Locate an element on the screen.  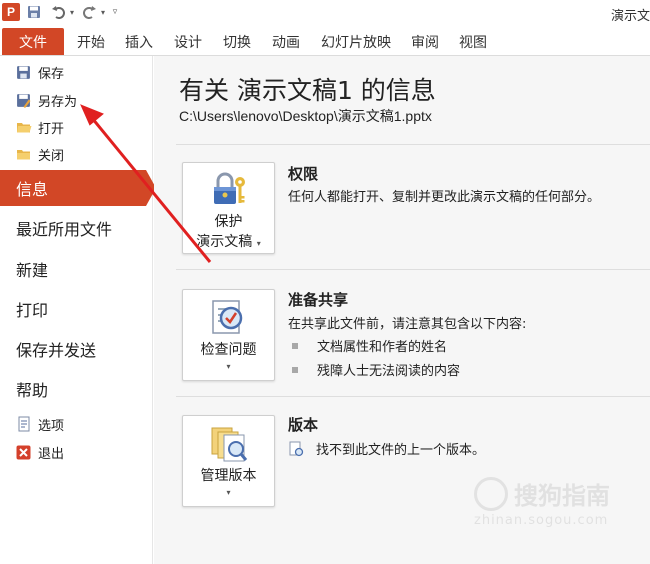
list-item: 文档属性和作者的姓名 is located at coordinates (369, 345).